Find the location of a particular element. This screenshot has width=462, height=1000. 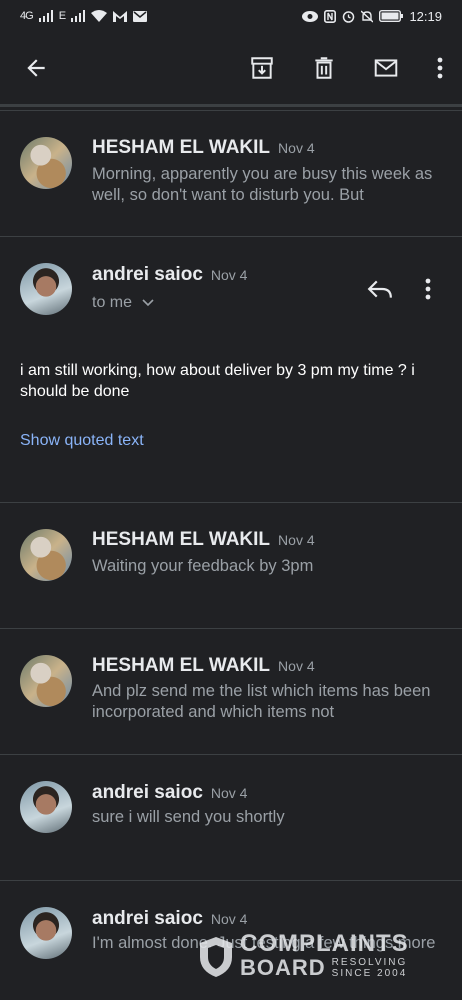

status-left: 4G E is located at coordinates (84, 16).